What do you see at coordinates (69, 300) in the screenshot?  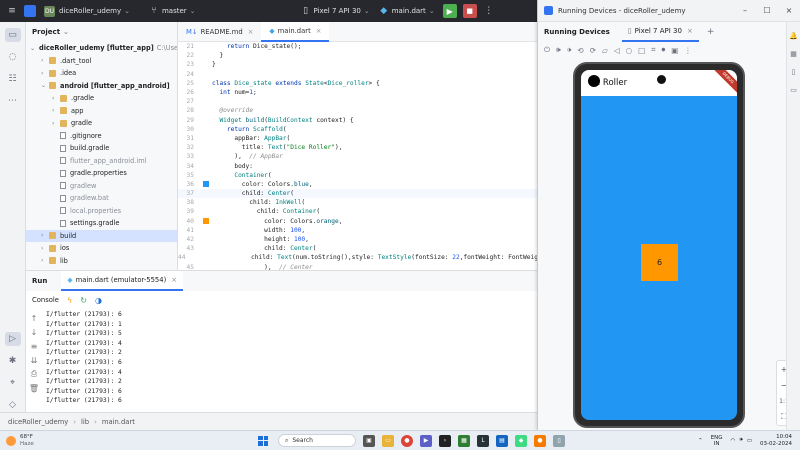 I see `hot-reload-icon: ϟ` at bounding box center [69, 300].